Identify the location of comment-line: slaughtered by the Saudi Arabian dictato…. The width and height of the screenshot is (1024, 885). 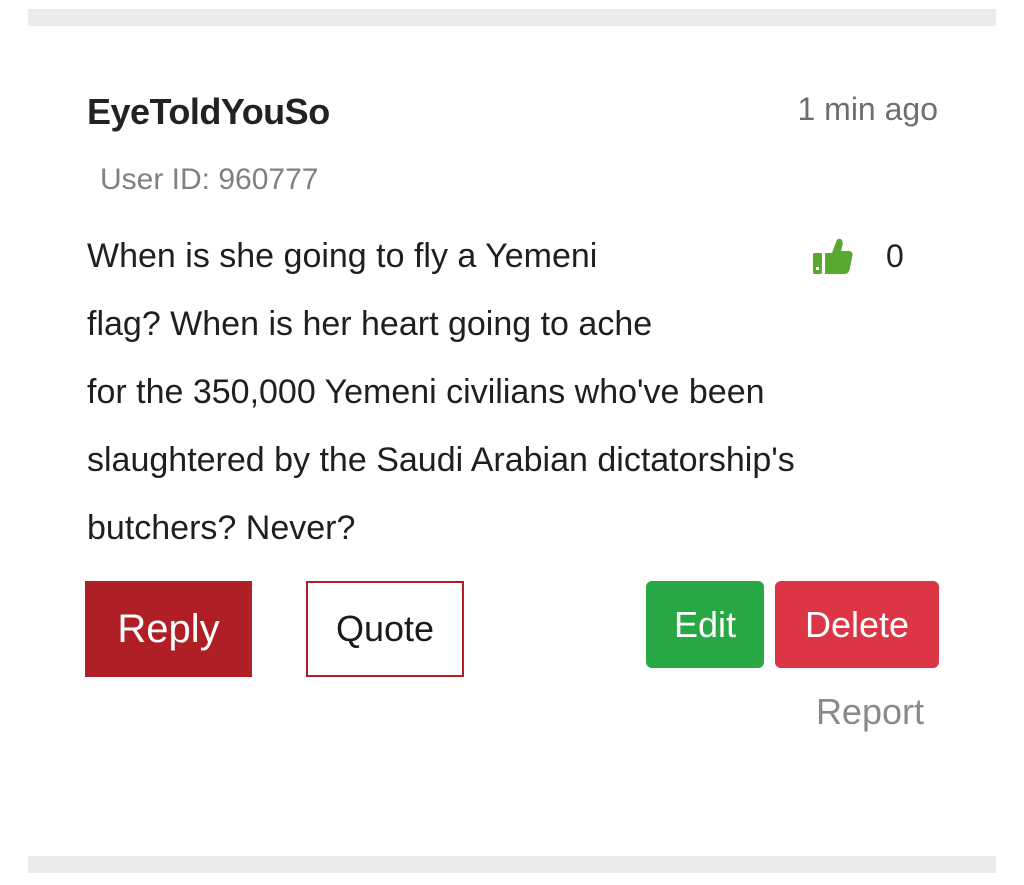
(441, 460).